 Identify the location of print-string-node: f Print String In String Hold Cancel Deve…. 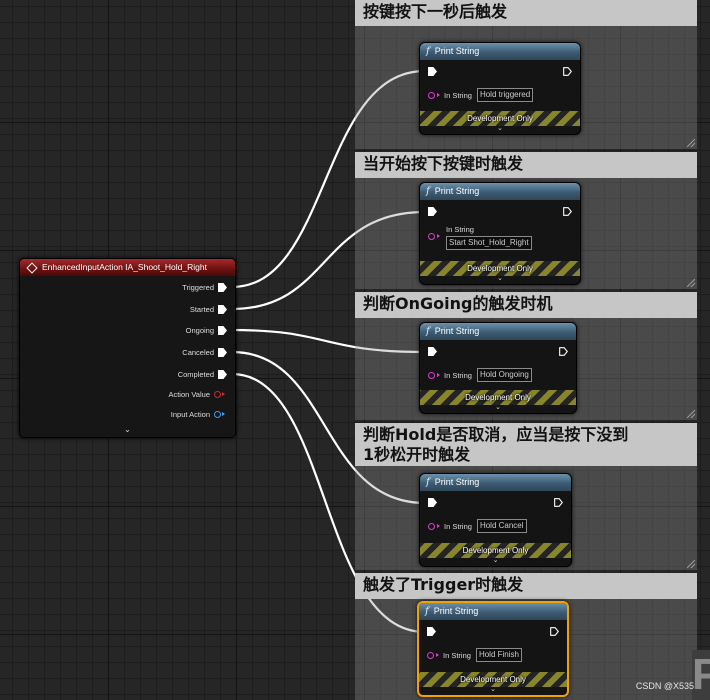
(495, 520).